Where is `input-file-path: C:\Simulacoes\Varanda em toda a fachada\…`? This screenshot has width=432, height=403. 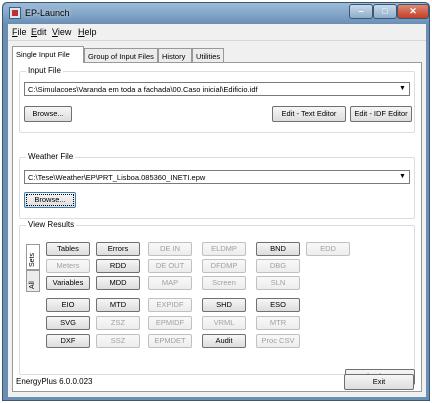
input-file-path: C:\Simulacoes\Varanda em toda a fachada\… is located at coordinates (143, 89).